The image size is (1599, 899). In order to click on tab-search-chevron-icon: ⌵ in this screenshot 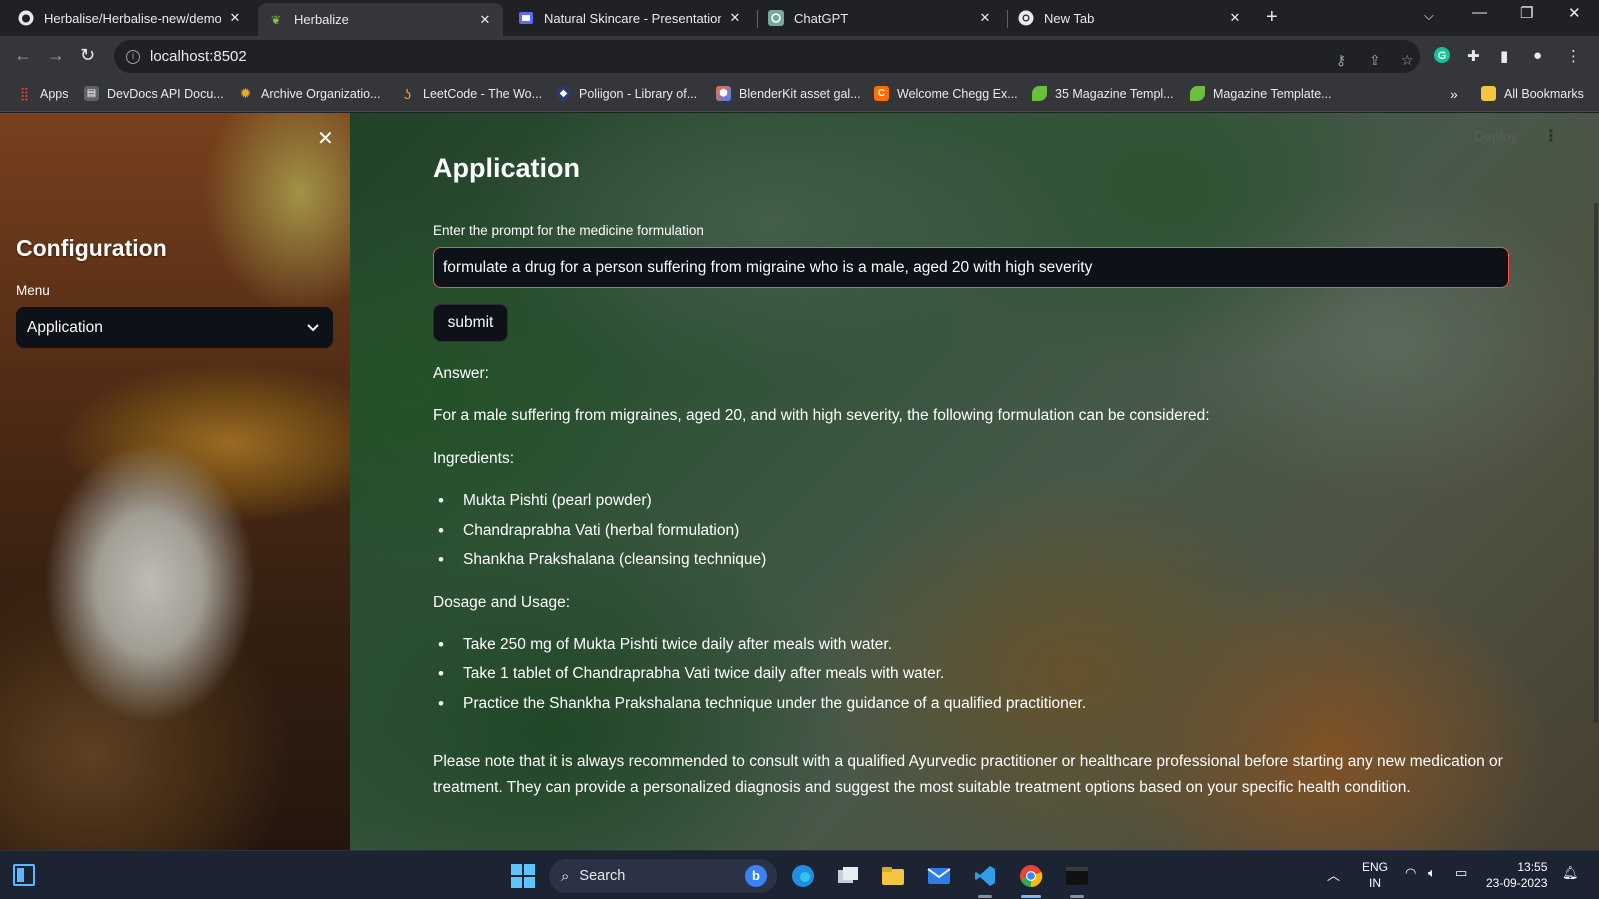, I will do `click(1429, 16)`.